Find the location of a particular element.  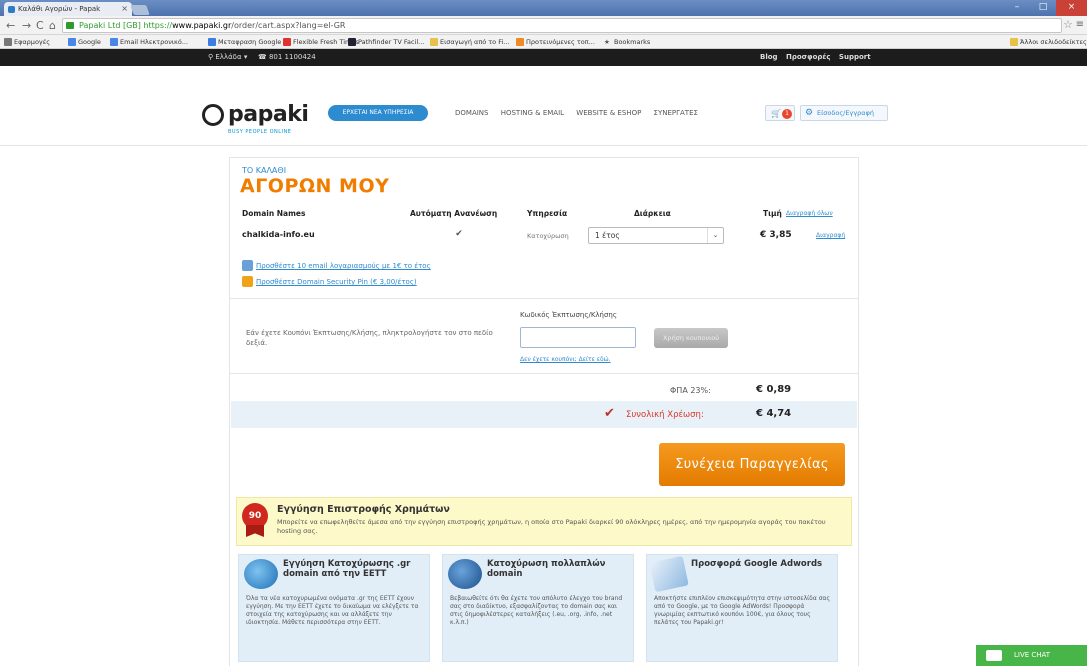

browser-tab: Καλάθι Αγορών - Papak × is located at coordinates (68, 9).